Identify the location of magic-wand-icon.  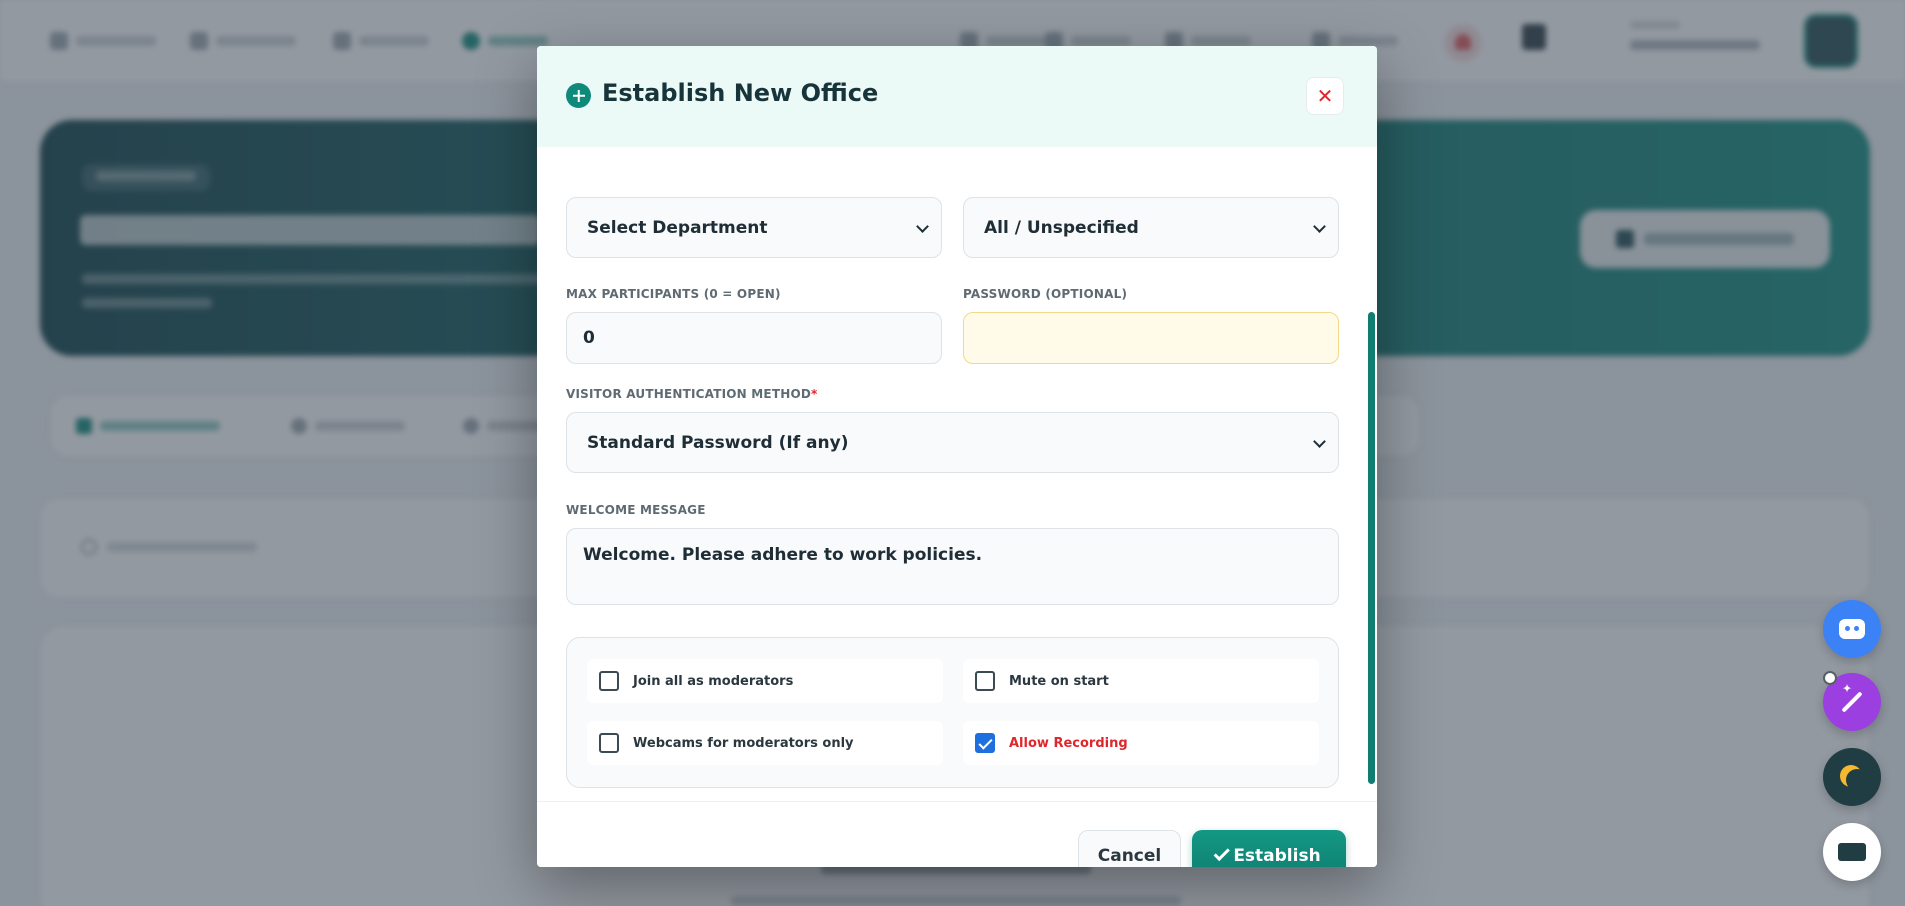
(1852, 702).